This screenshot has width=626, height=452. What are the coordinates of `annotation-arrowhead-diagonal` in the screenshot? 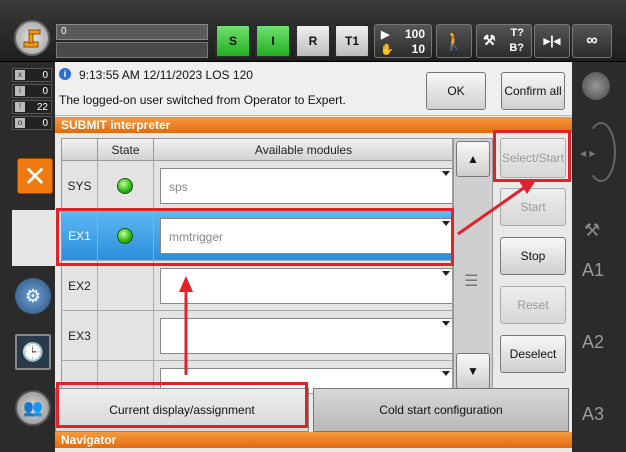 It's located at (527, 187).